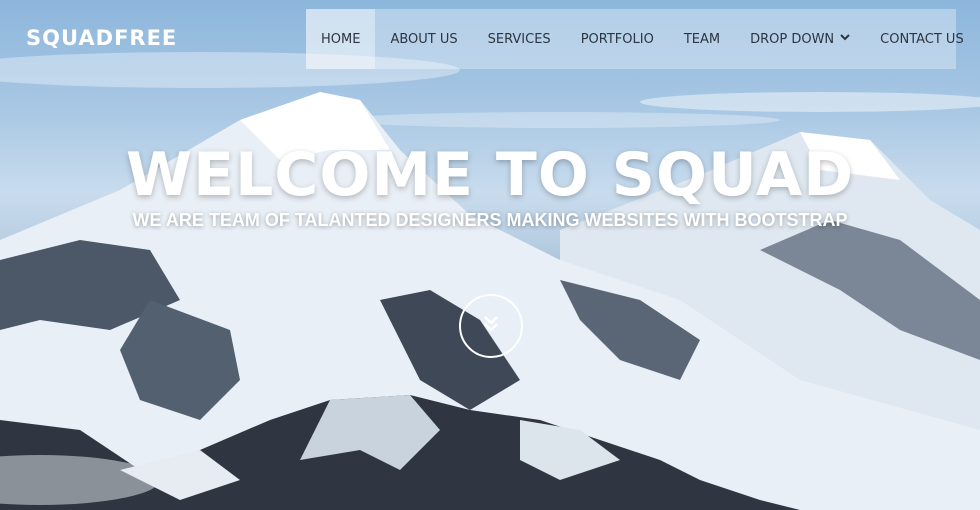  I want to click on scroll-down-button, so click(491, 326).